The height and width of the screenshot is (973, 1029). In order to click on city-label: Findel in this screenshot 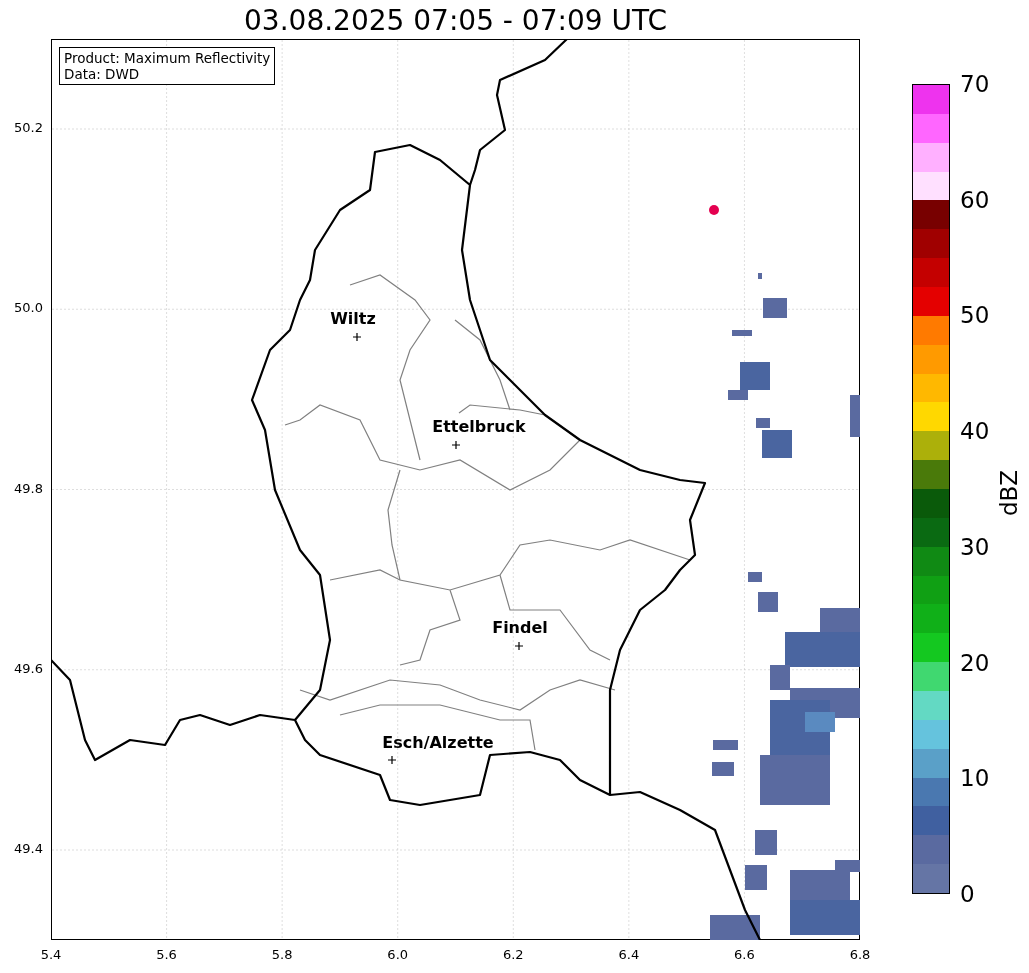, I will do `click(520, 627)`.